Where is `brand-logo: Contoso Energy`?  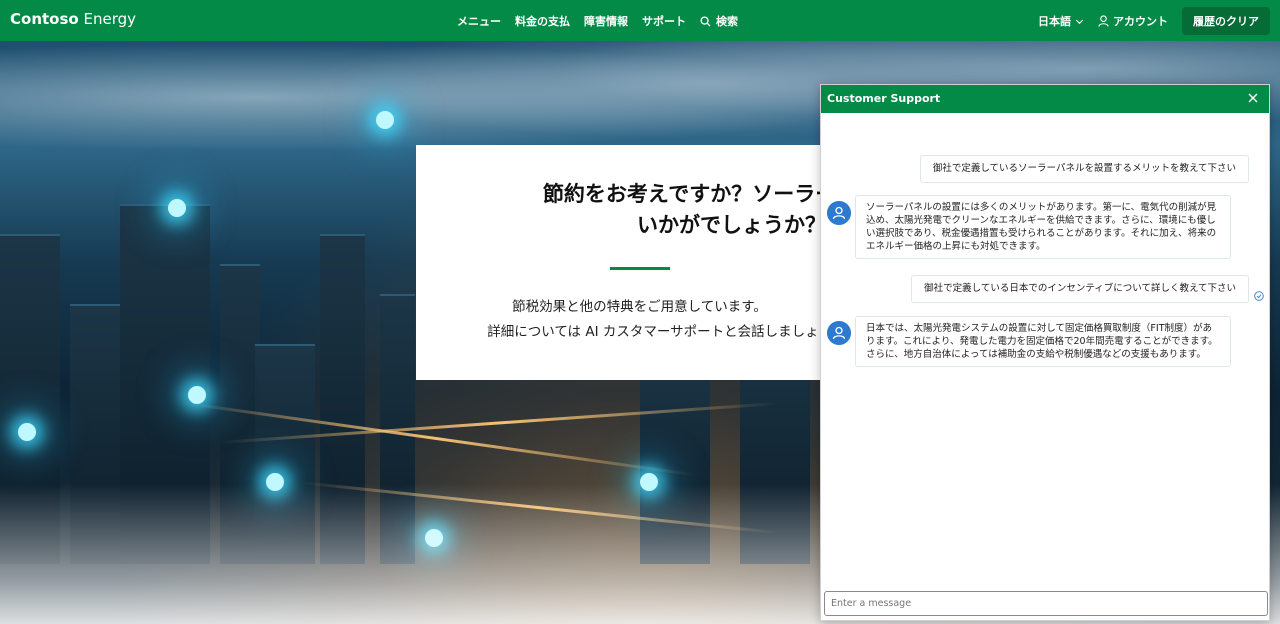 brand-logo: Contoso Energy is located at coordinates (73, 19).